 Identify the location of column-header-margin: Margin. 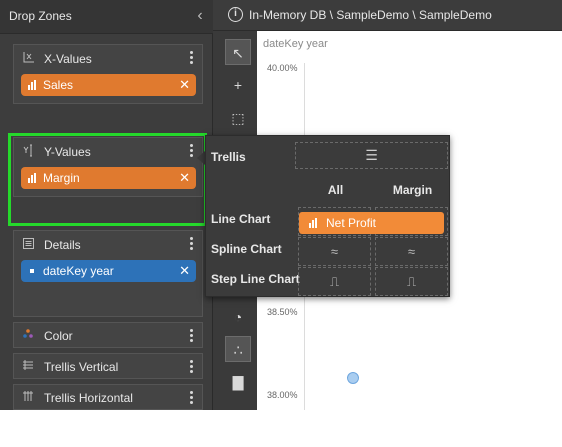
(412, 190).